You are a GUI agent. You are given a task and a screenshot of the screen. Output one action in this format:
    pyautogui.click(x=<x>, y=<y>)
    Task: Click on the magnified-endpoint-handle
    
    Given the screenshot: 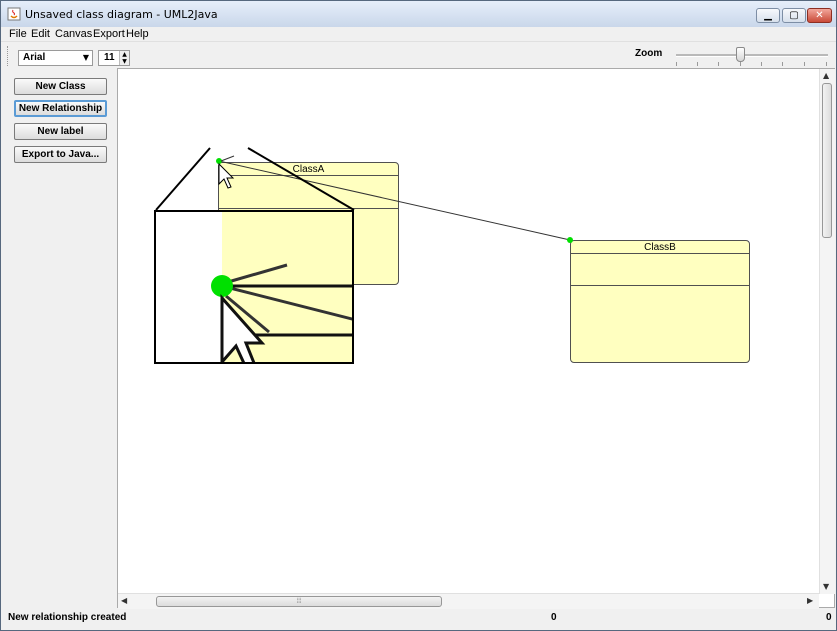 What is the action you would take?
    pyautogui.click(x=222, y=286)
    